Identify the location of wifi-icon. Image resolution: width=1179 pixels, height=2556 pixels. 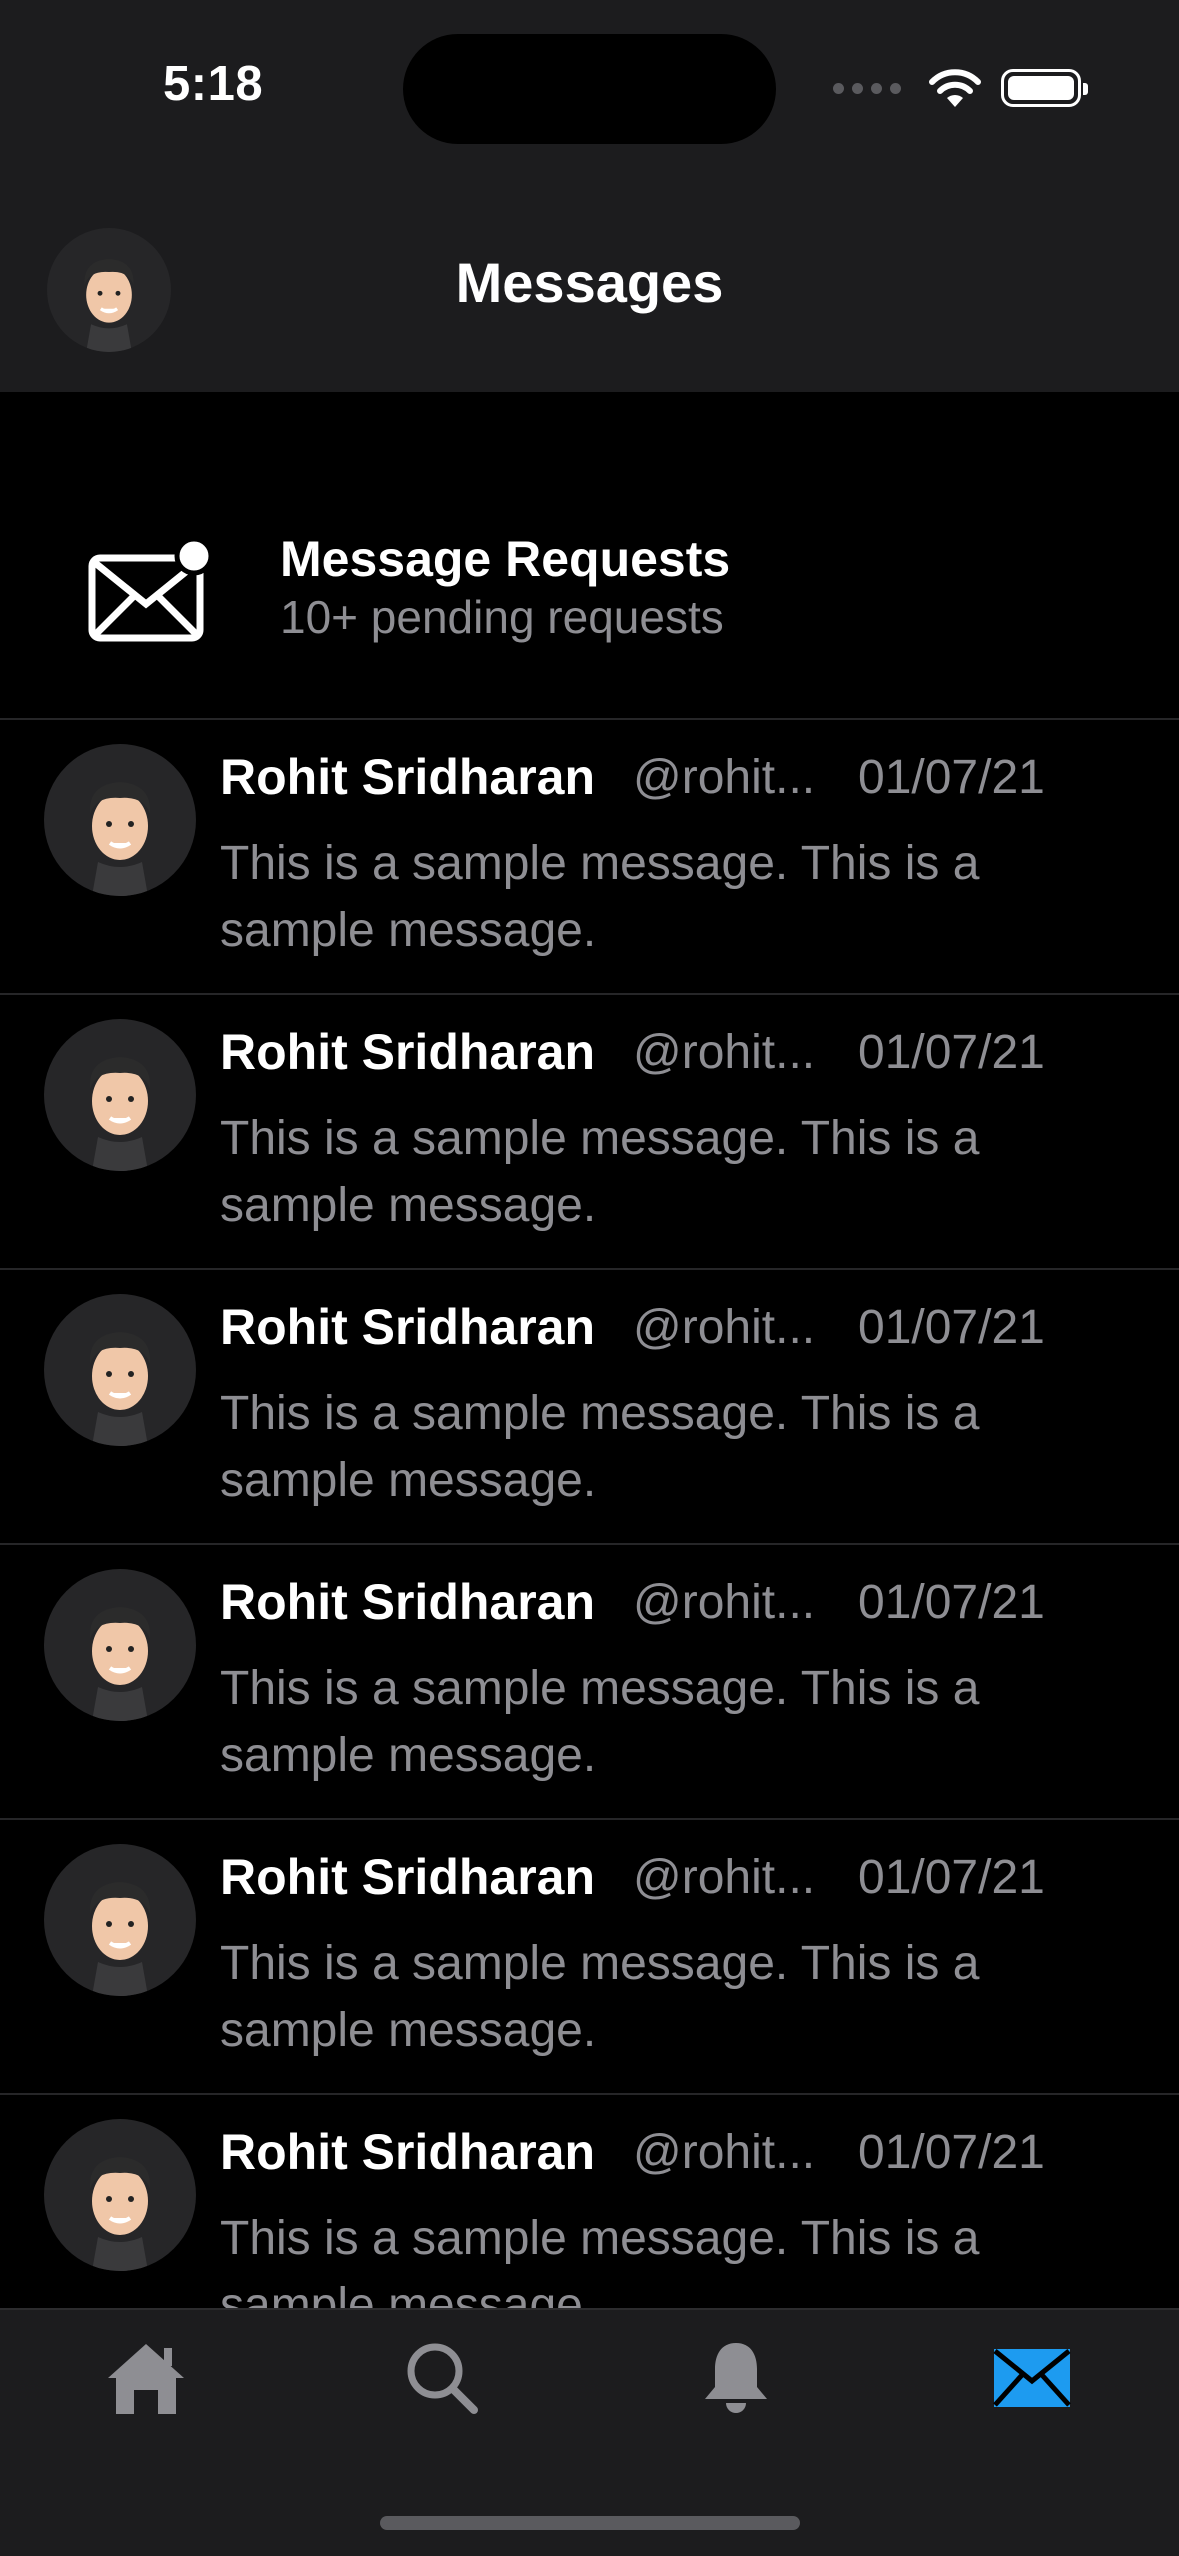
(955, 88).